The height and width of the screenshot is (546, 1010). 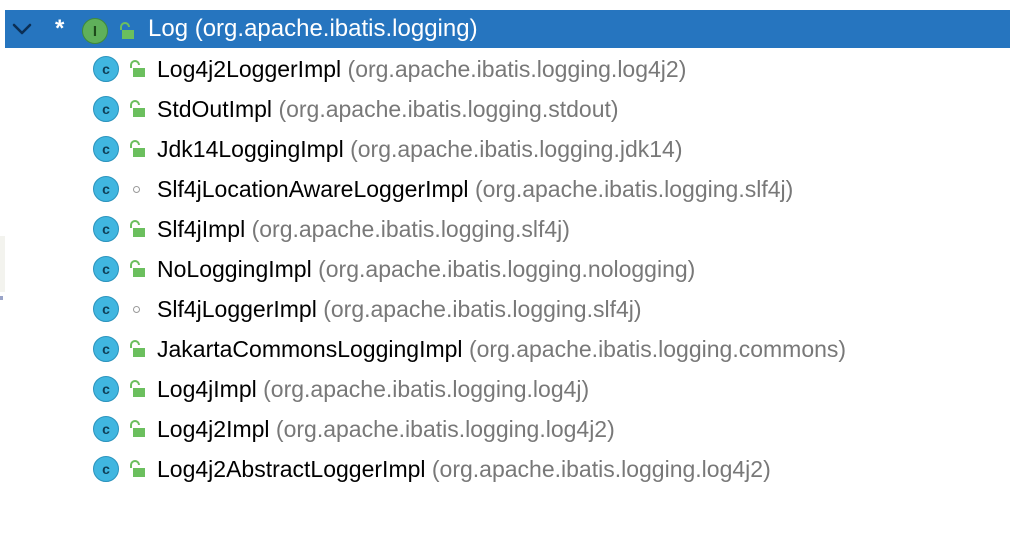 What do you see at coordinates (168, 28) in the screenshot?
I see `root-name: Log` at bounding box center [168, 28].